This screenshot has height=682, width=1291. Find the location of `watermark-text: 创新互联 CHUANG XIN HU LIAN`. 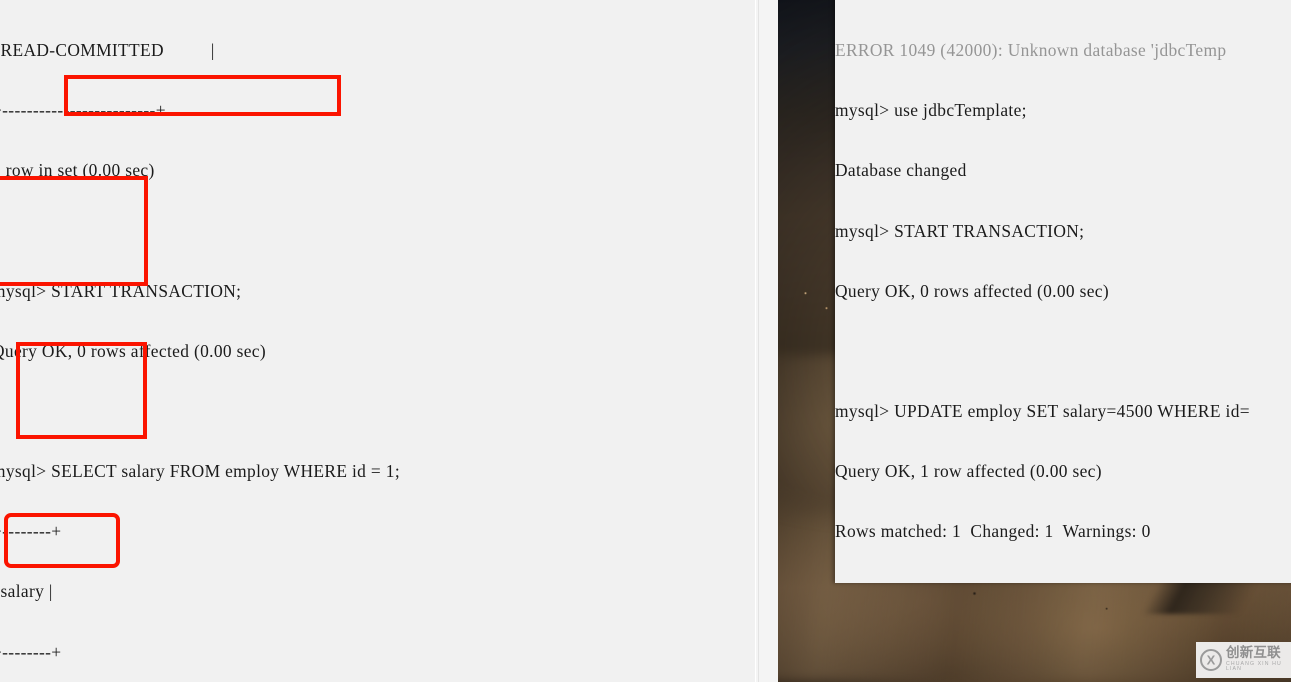

watermark-text: 创新互联 CHUANG XIN HU LIAN is located at coordinates (1258, 659).